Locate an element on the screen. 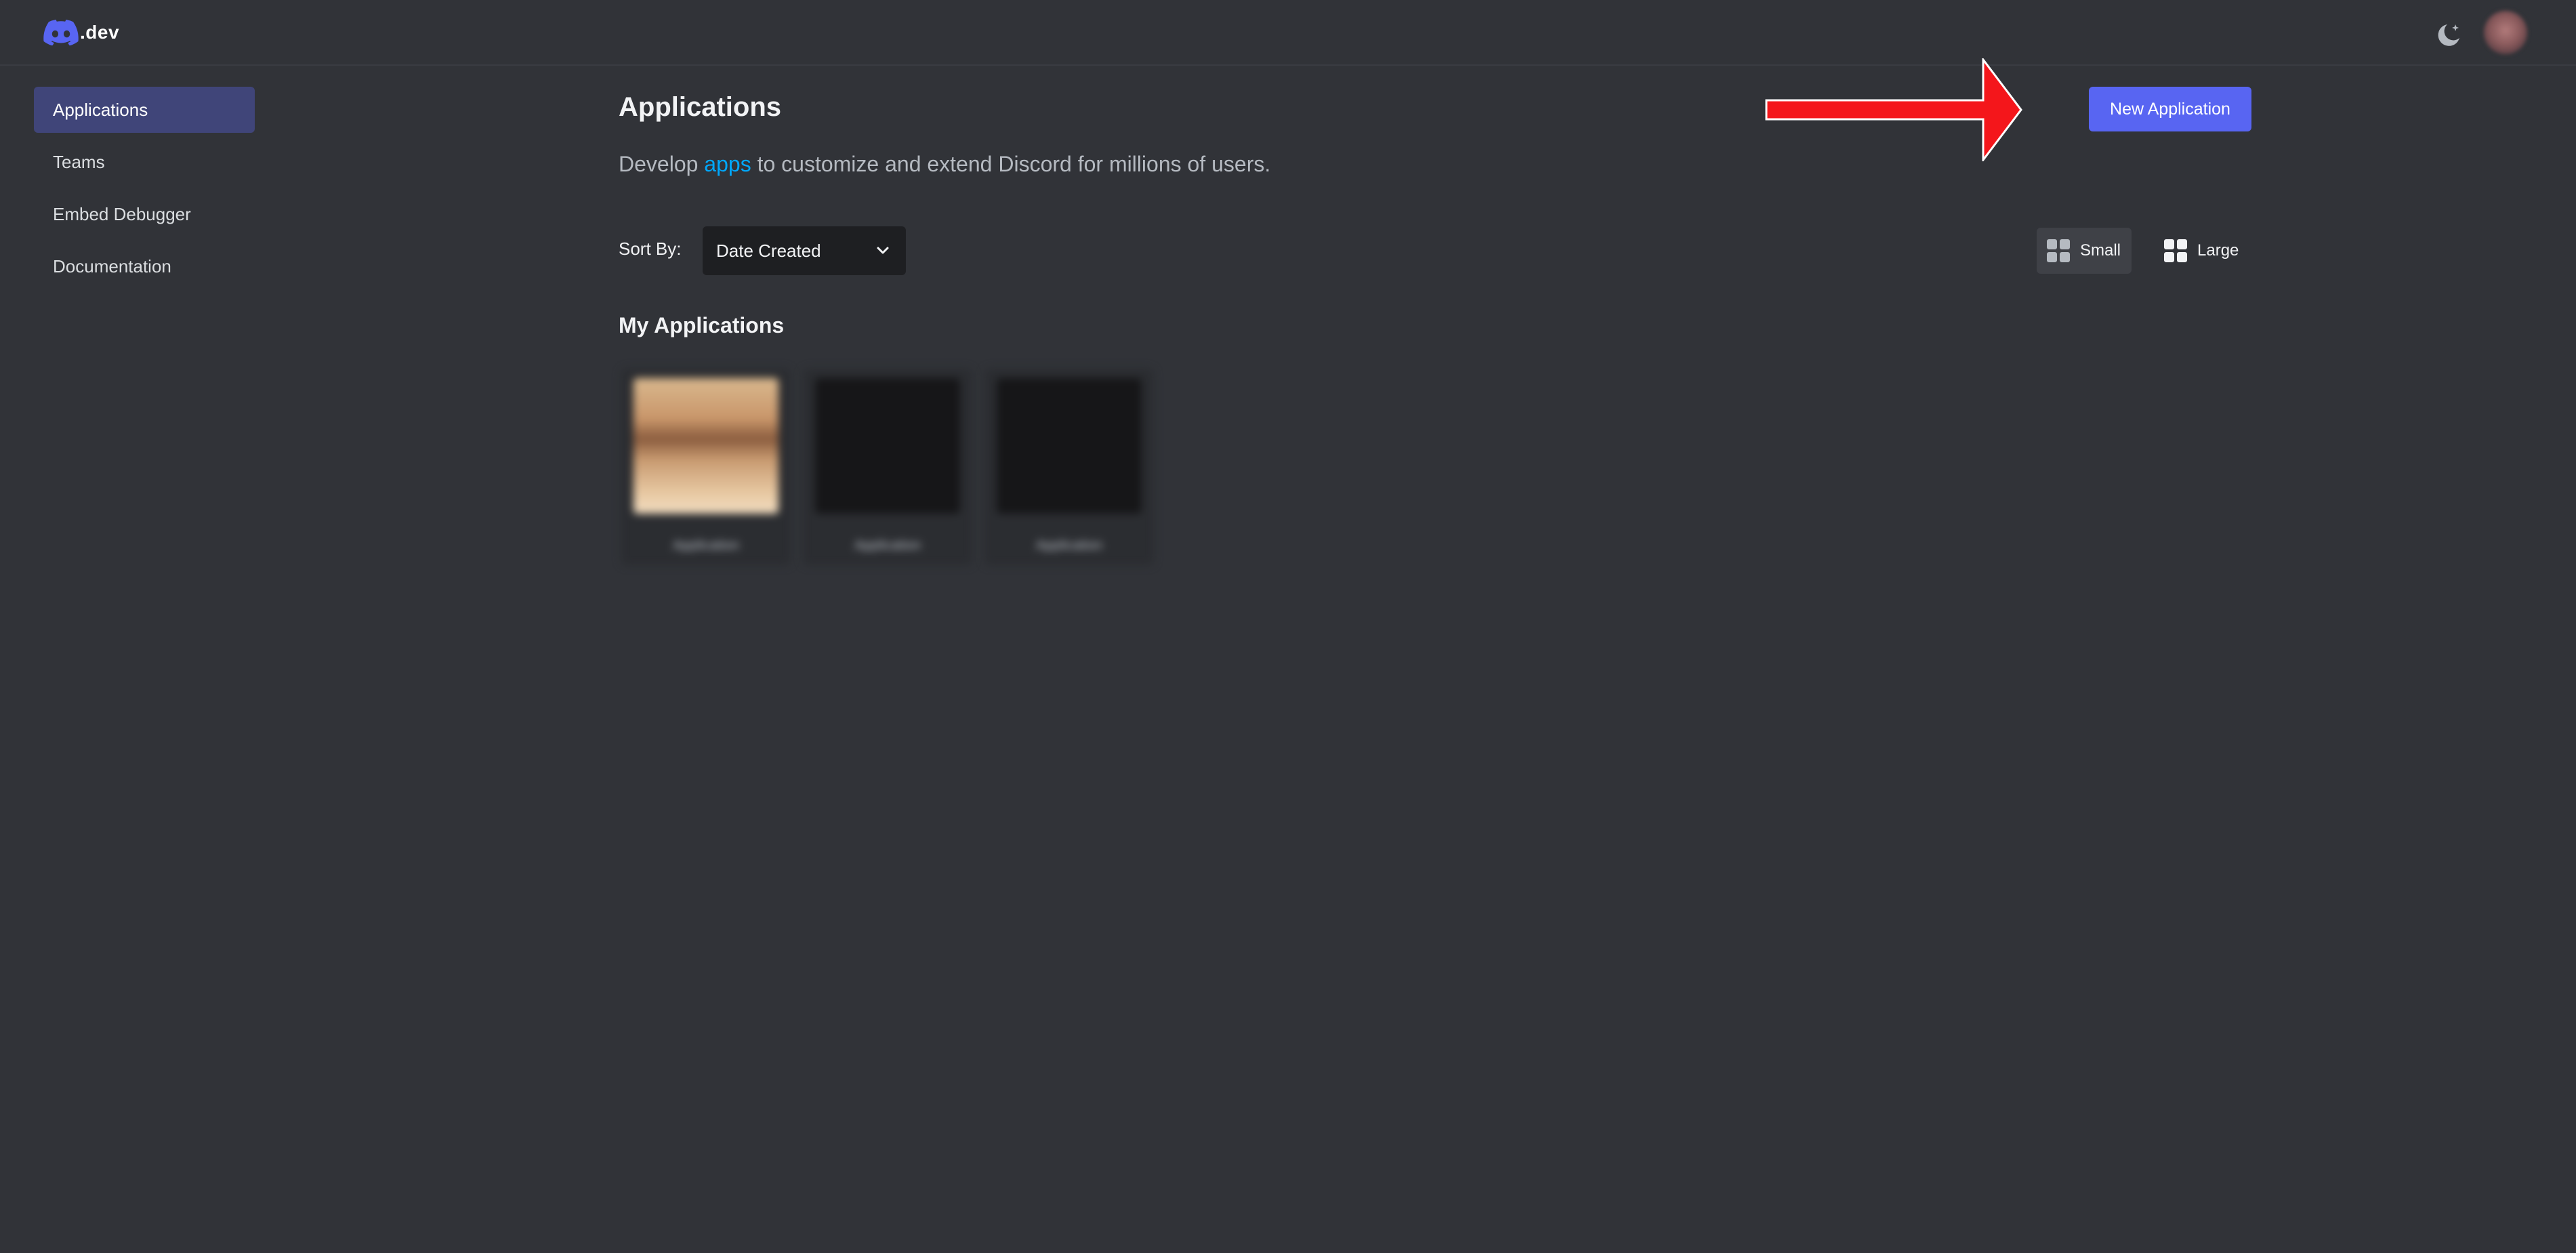 The width and height of the screenshot is (2576, 1253). size-small-label: Small is located at coordinates (2100, 250).